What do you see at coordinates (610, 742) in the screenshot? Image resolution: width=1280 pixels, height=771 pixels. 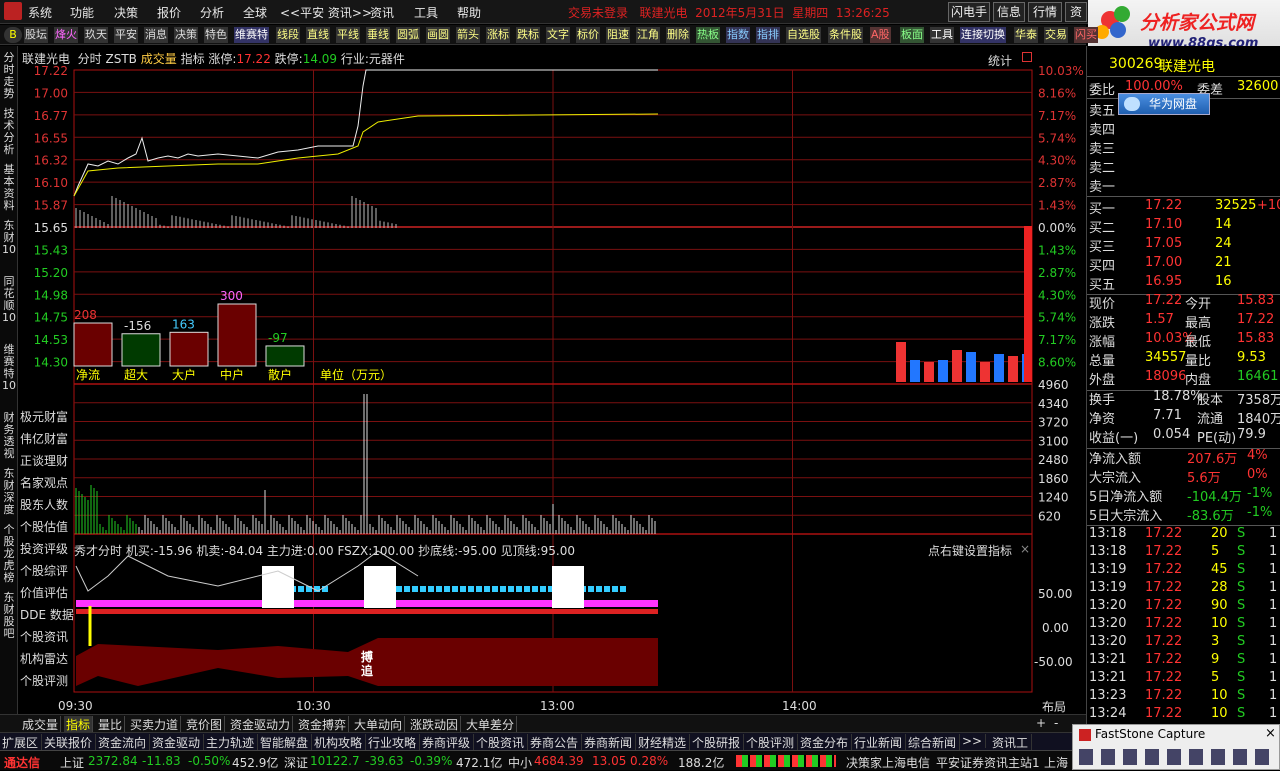 I see `nav-row-item: 券商新闻` at bounding box center [610, 742].